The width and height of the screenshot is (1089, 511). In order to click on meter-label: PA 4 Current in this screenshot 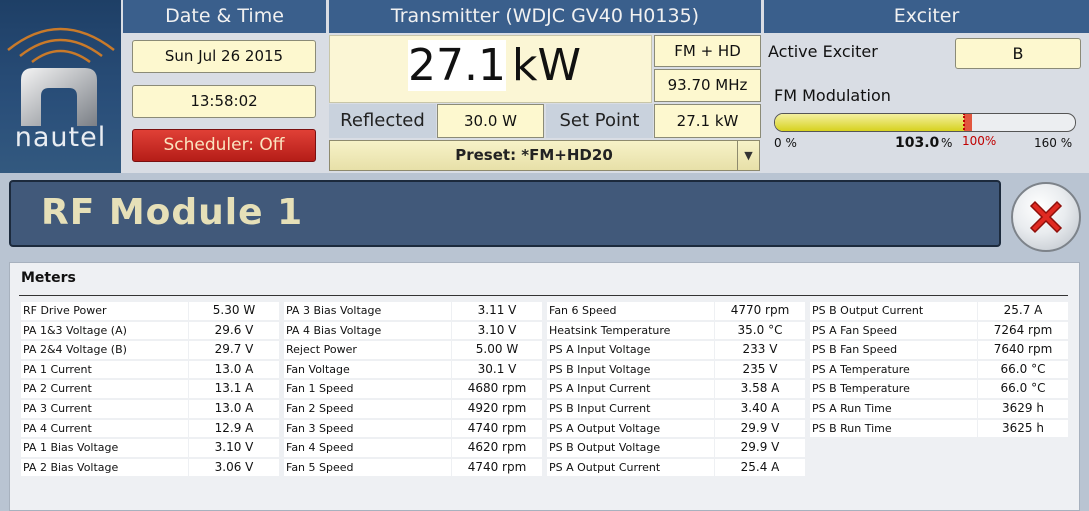, I will do `click(104, 428)`.